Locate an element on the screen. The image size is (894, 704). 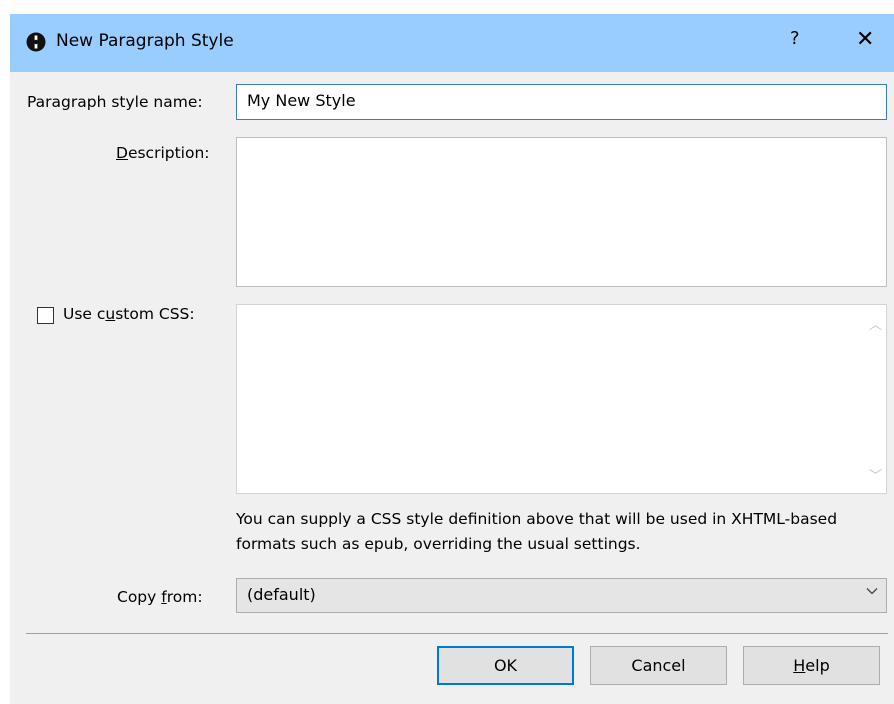
custom-css-scrollbar: ︿ ﹀ is located at coordinates (875, 399).